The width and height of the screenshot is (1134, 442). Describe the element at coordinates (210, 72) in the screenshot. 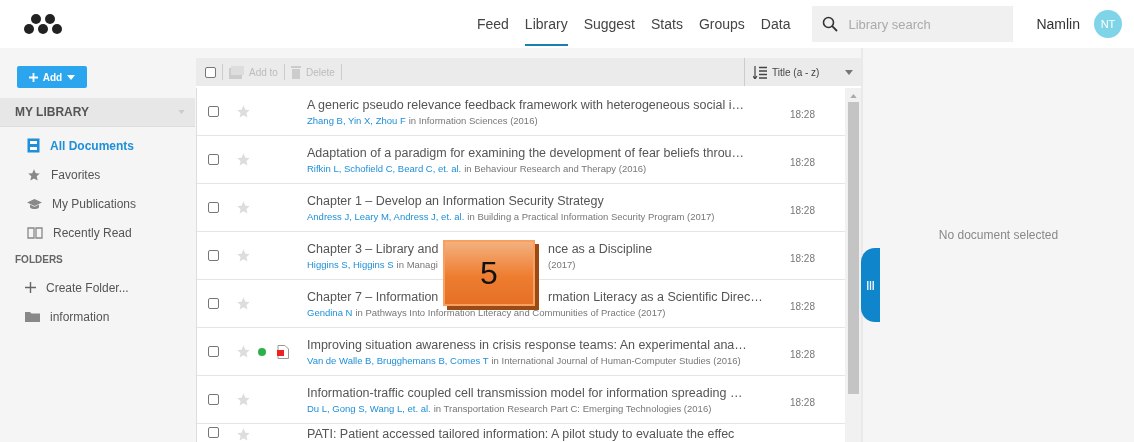

I see `select-all-checkbox` at that location.